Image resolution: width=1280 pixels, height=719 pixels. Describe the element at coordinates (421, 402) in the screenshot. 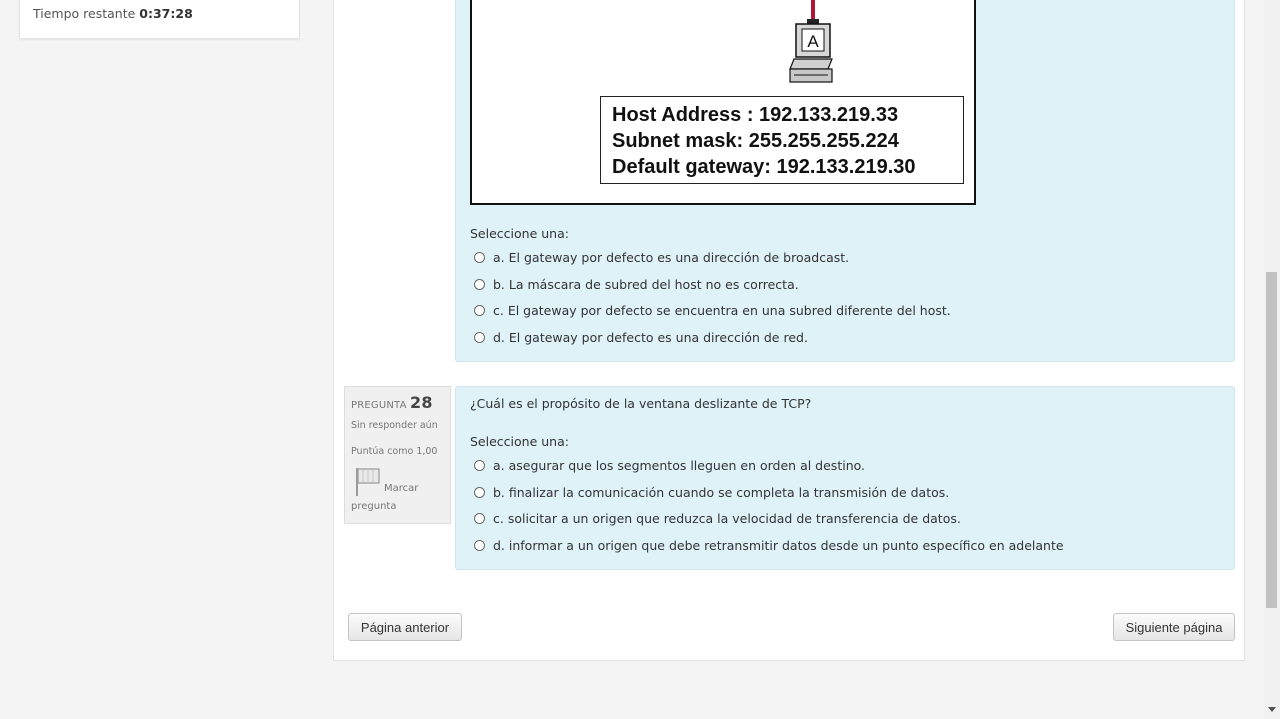

I see `question-number-value: 28` at that location.